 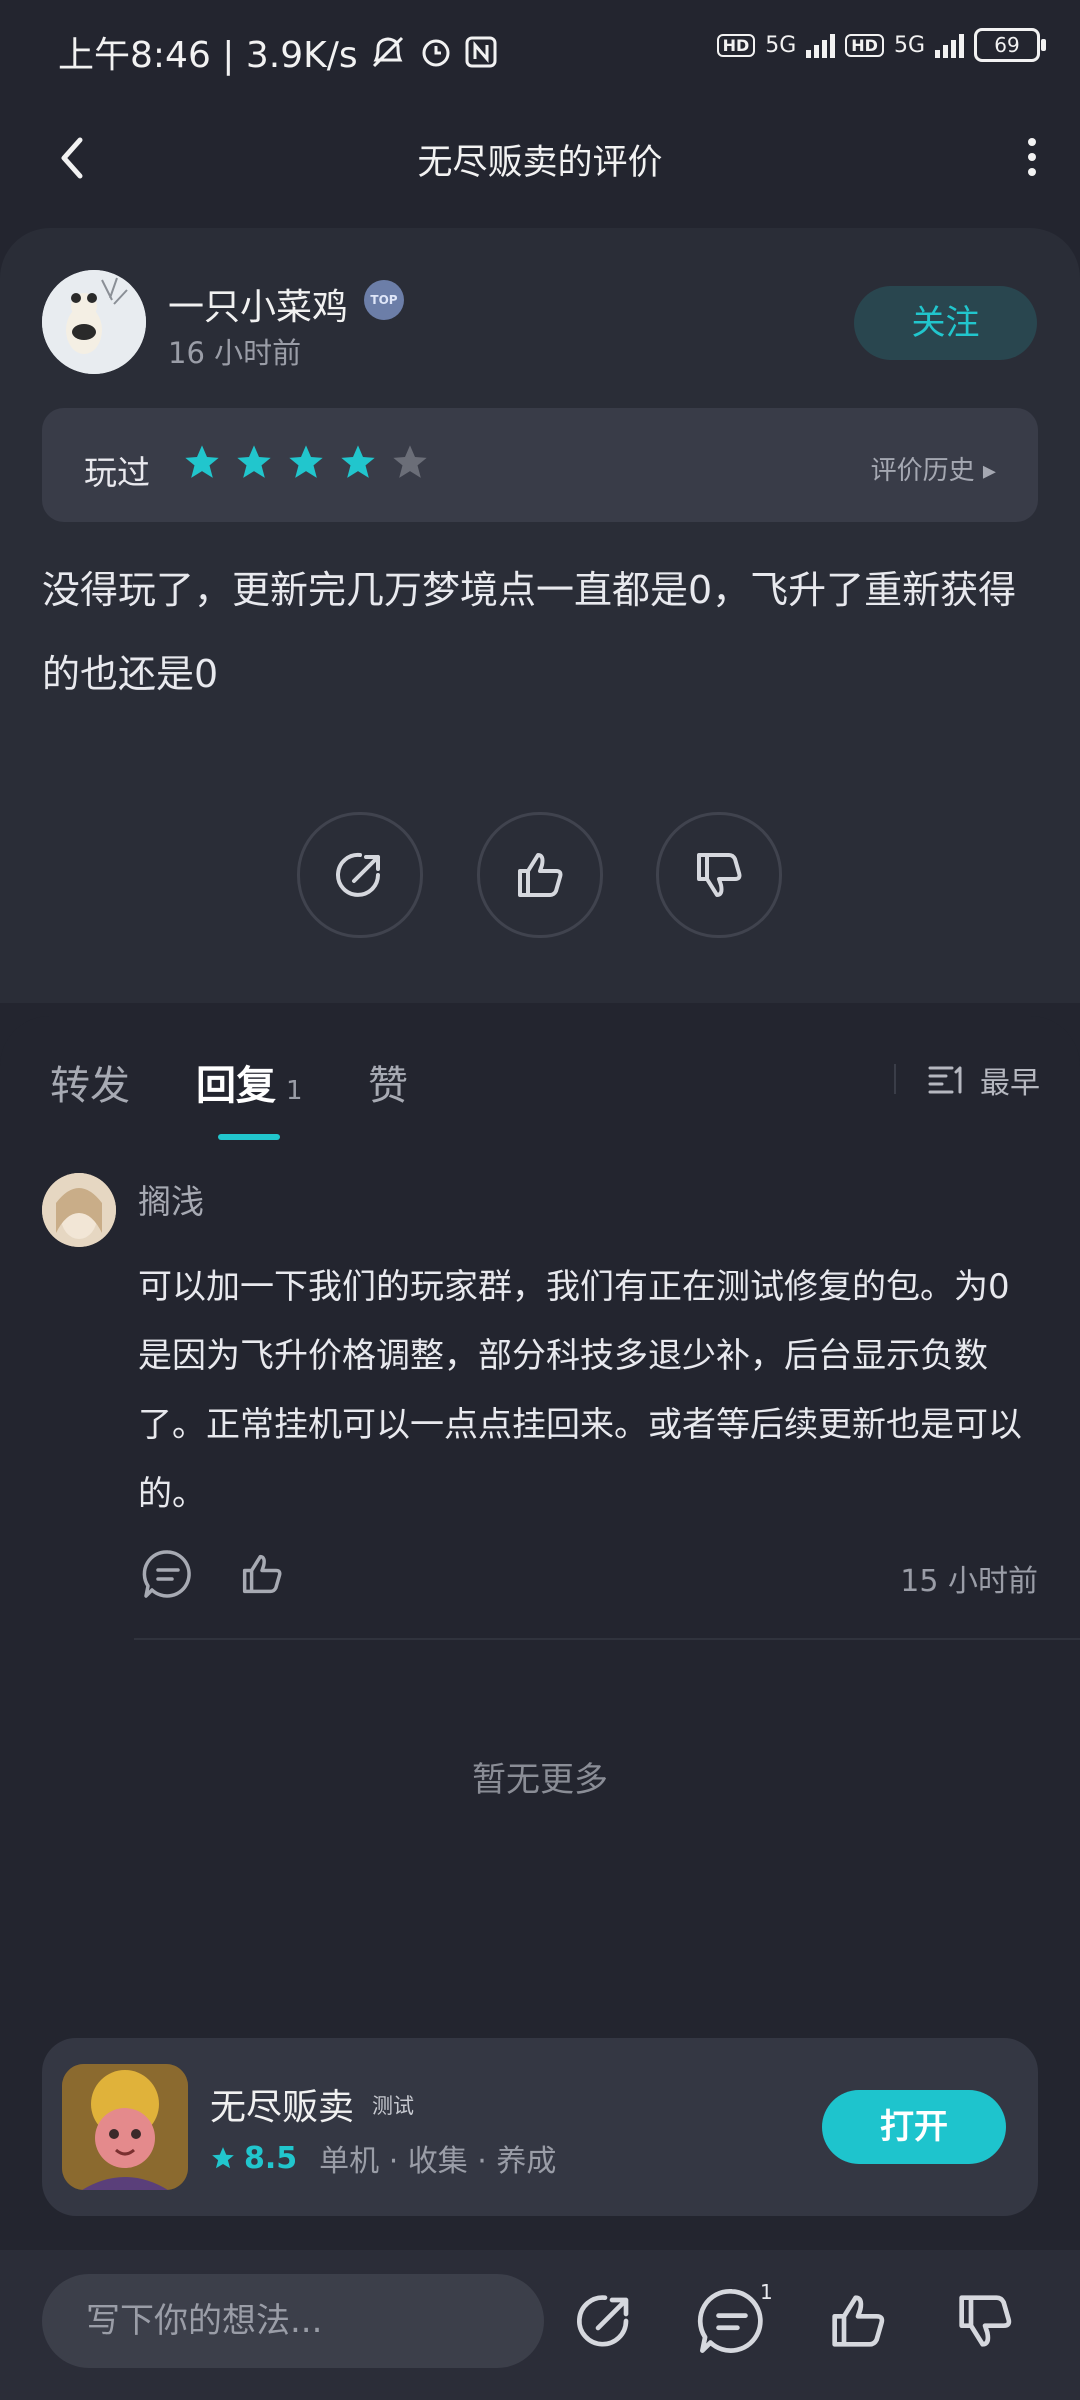 What do you see at coordinates (262, 1574) in the screenshot?
I see `reply-like-icon` at bounding box center [262, 1574].